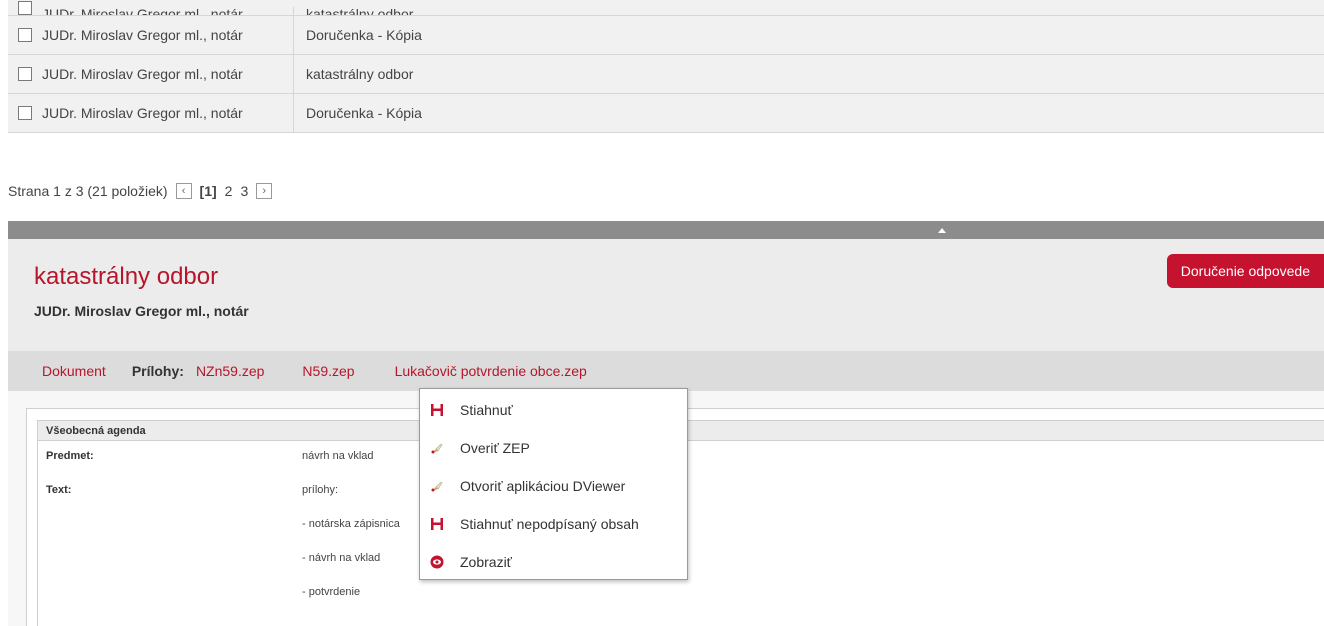  What do you see at coordinates (264, 191) in the screenshot?
I see `chevron-right-icon: ›` at bounding box center [264, 191].